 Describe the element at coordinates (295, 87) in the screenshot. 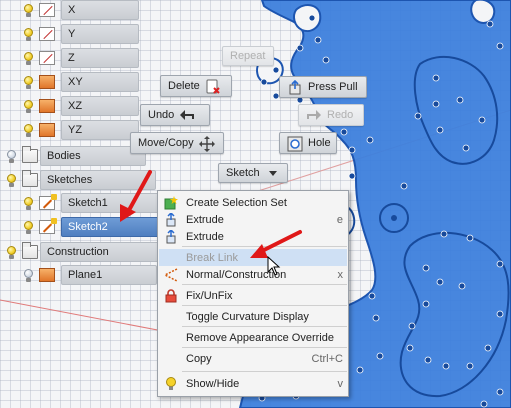

I see `press-pull-icon` at that location.